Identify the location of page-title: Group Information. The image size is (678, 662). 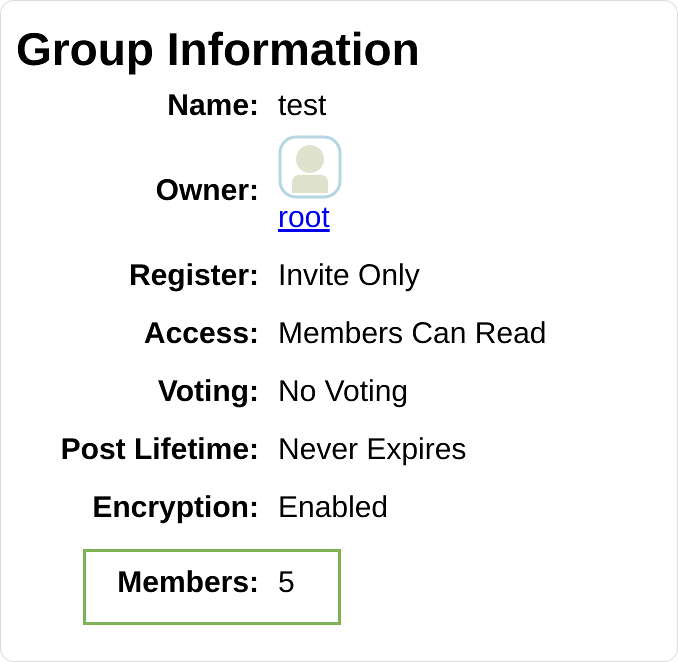
(218, 49).